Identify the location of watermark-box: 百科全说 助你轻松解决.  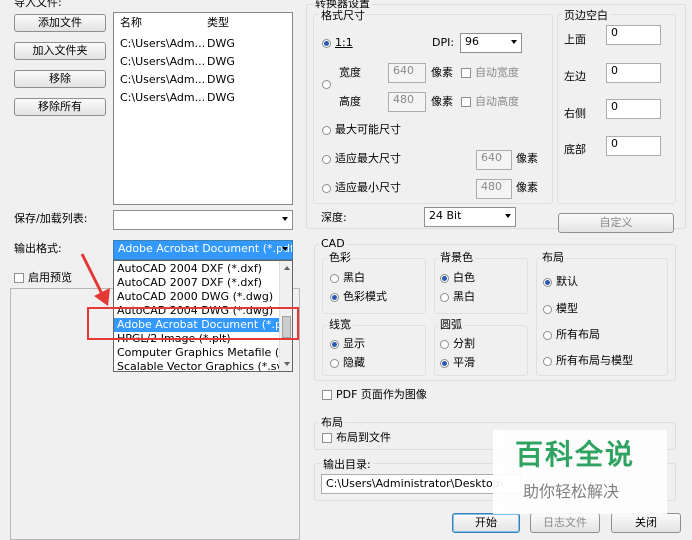
(580, 472).